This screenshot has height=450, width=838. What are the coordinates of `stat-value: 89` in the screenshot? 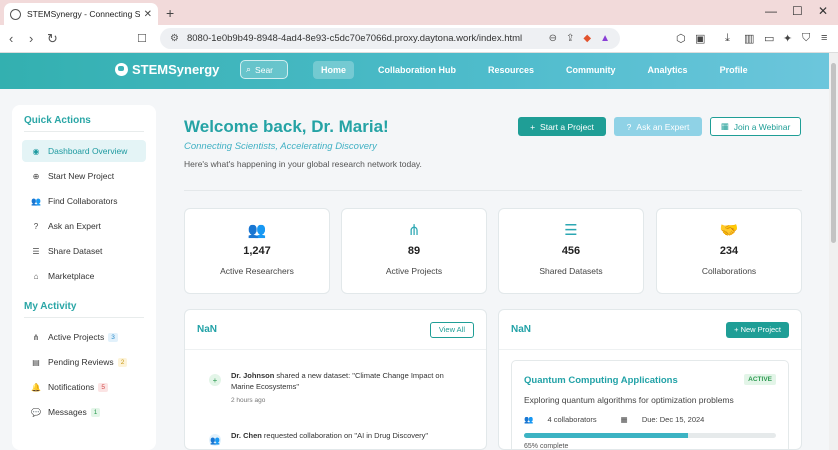 It's located at (414, 251).